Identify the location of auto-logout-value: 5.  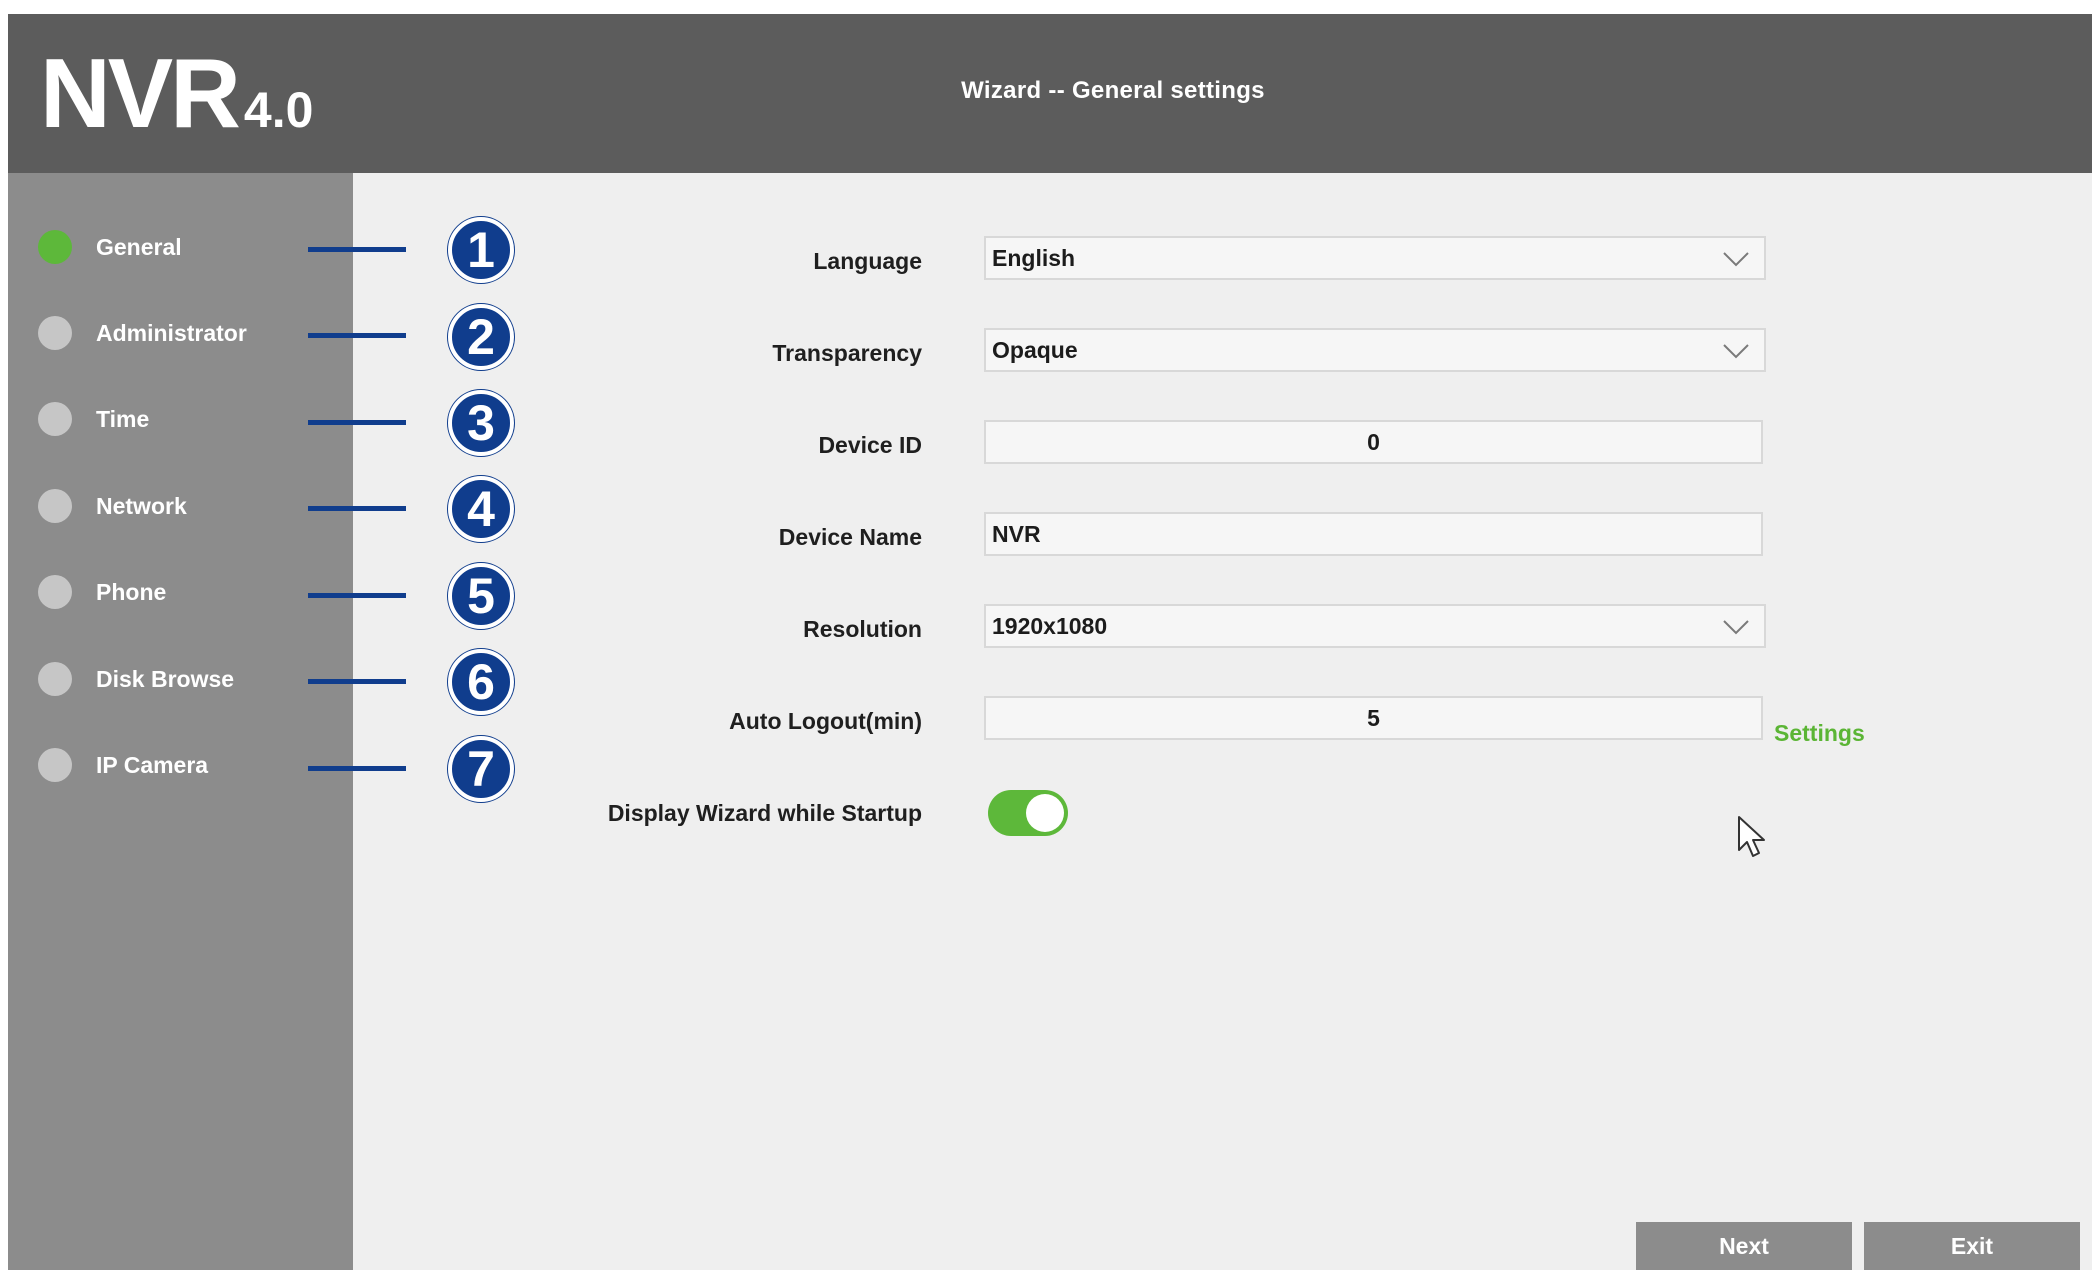
(1373, 717).